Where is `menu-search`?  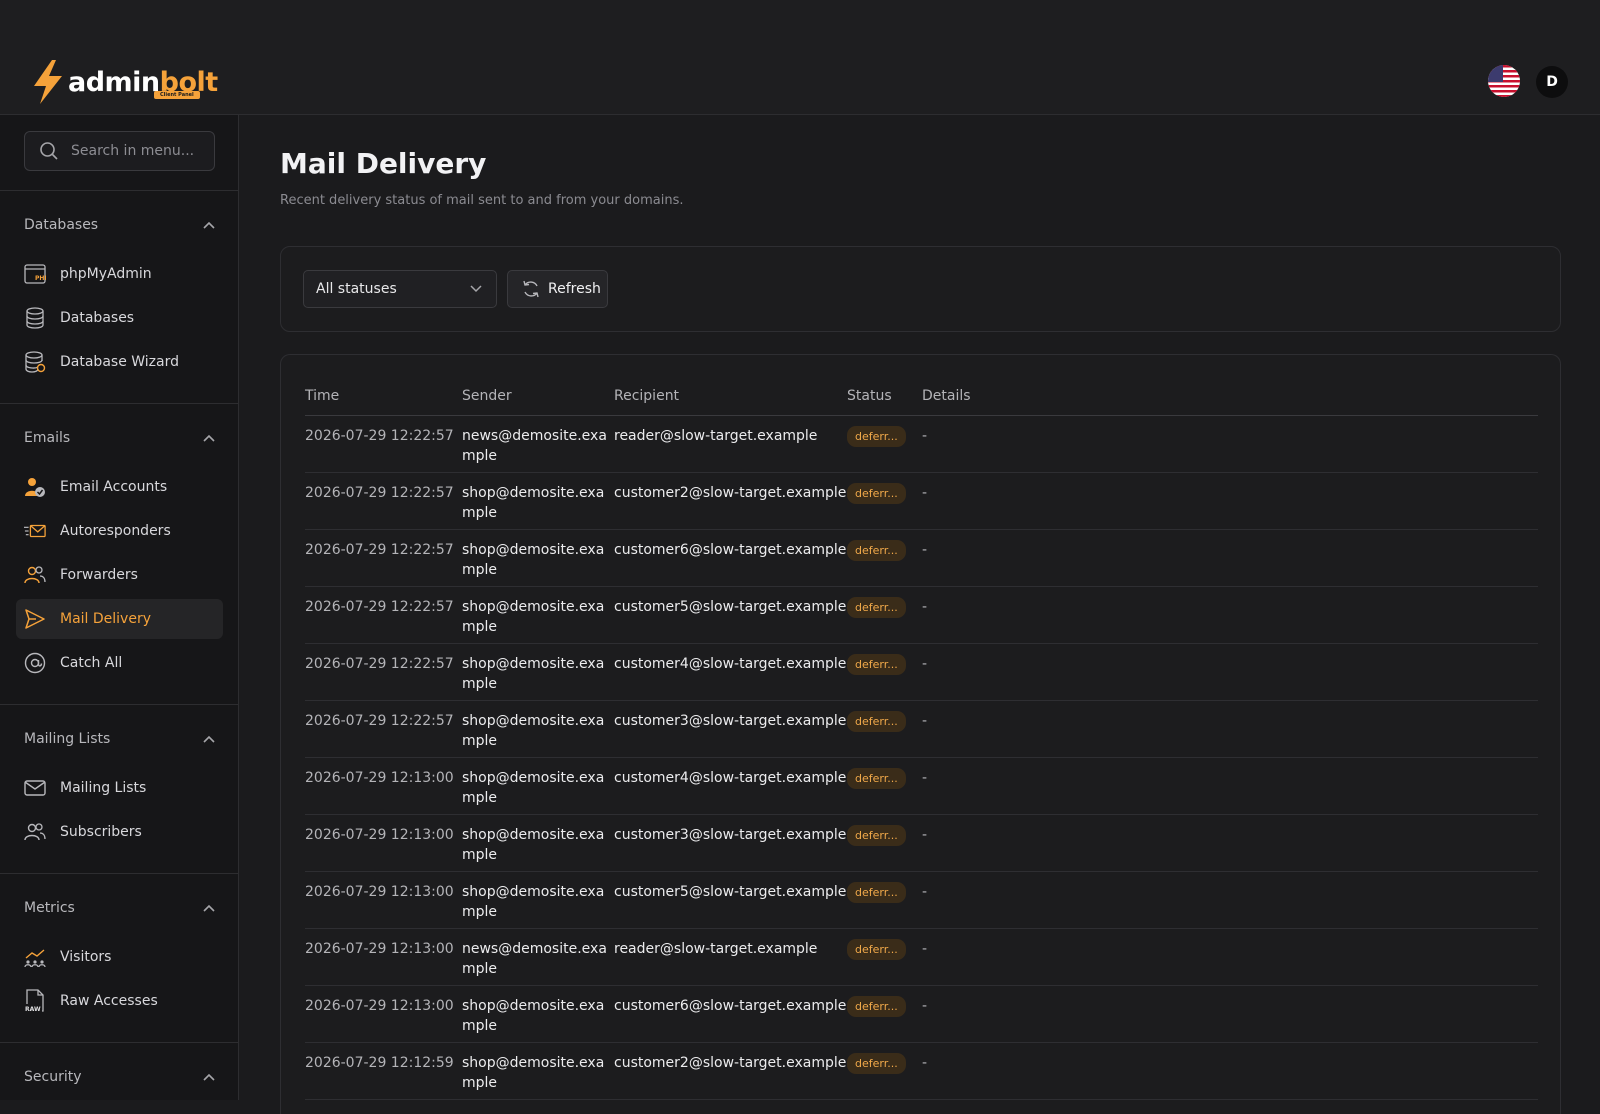
menu-search is located at coordinates (119, 151).